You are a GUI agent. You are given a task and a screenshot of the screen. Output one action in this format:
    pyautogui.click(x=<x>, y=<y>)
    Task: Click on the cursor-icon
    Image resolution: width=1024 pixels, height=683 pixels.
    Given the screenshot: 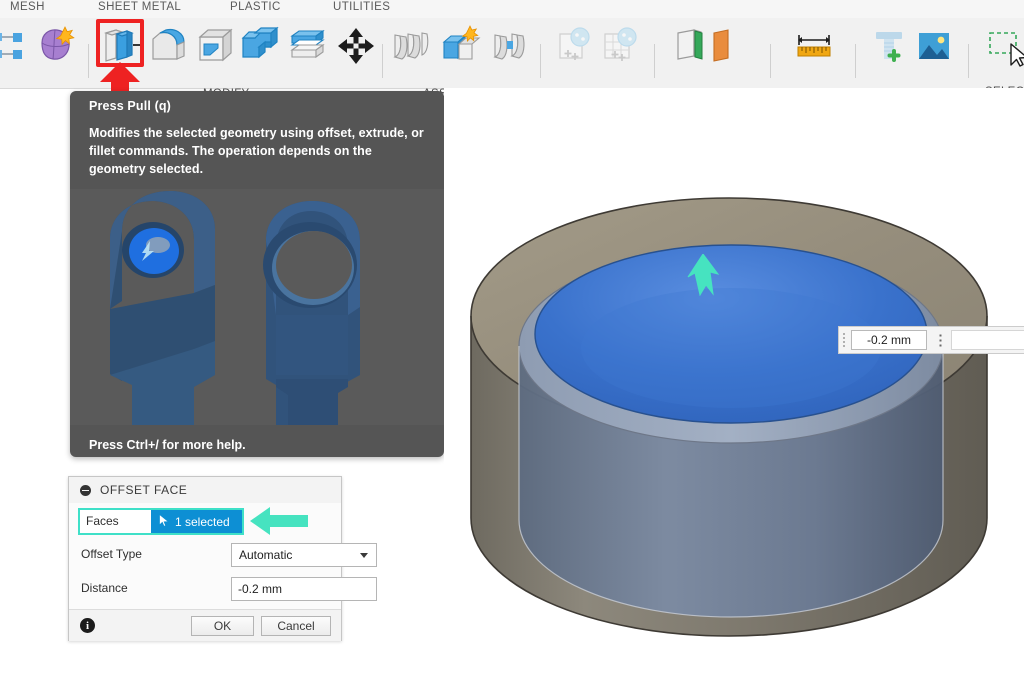 What is the action you would take?
    pyautogui.click(x=164, y=521)
    